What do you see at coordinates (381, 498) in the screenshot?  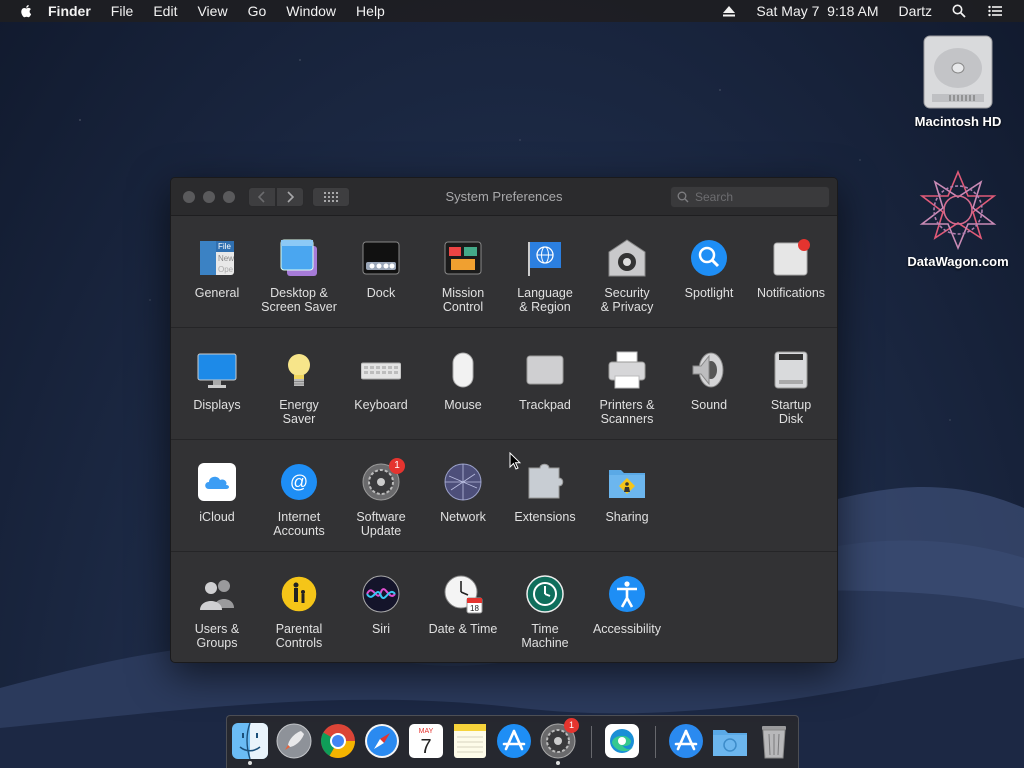 I see `pref-software-update: 1 Software Update` at bounding box center [381, 498].